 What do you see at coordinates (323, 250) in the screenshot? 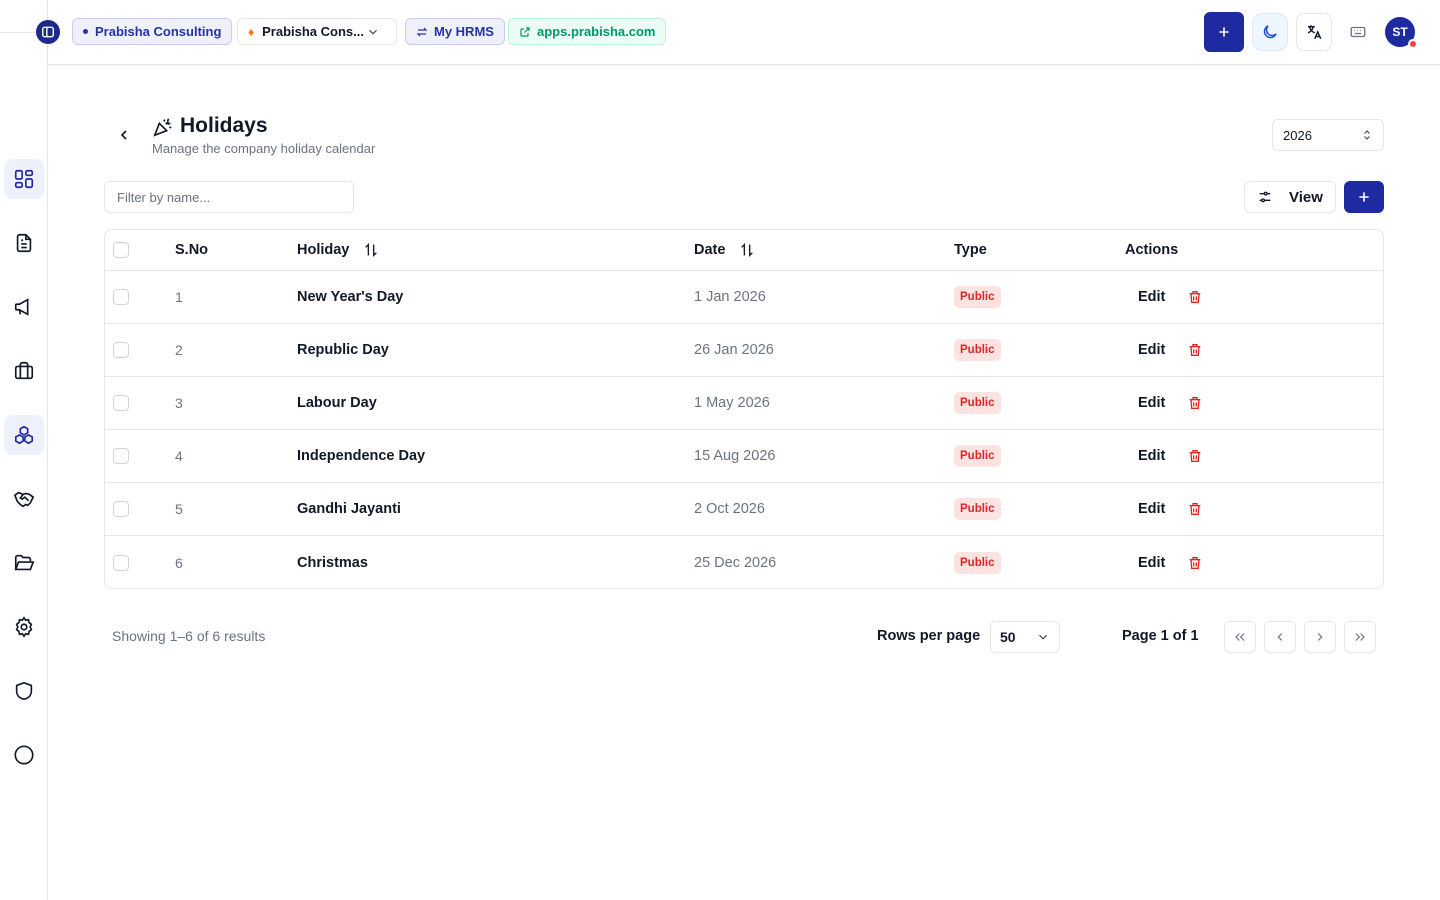
I see `column-header-holiday-label: Holiday` at bounding box center [323, 250].